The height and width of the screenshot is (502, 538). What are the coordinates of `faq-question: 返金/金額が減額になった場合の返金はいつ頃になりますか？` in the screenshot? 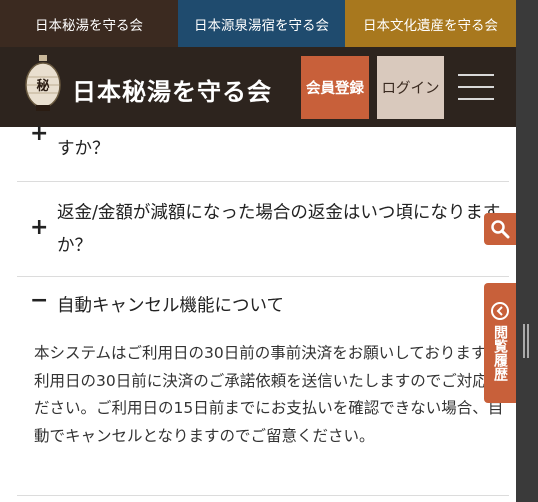 It's located at (263, 230).